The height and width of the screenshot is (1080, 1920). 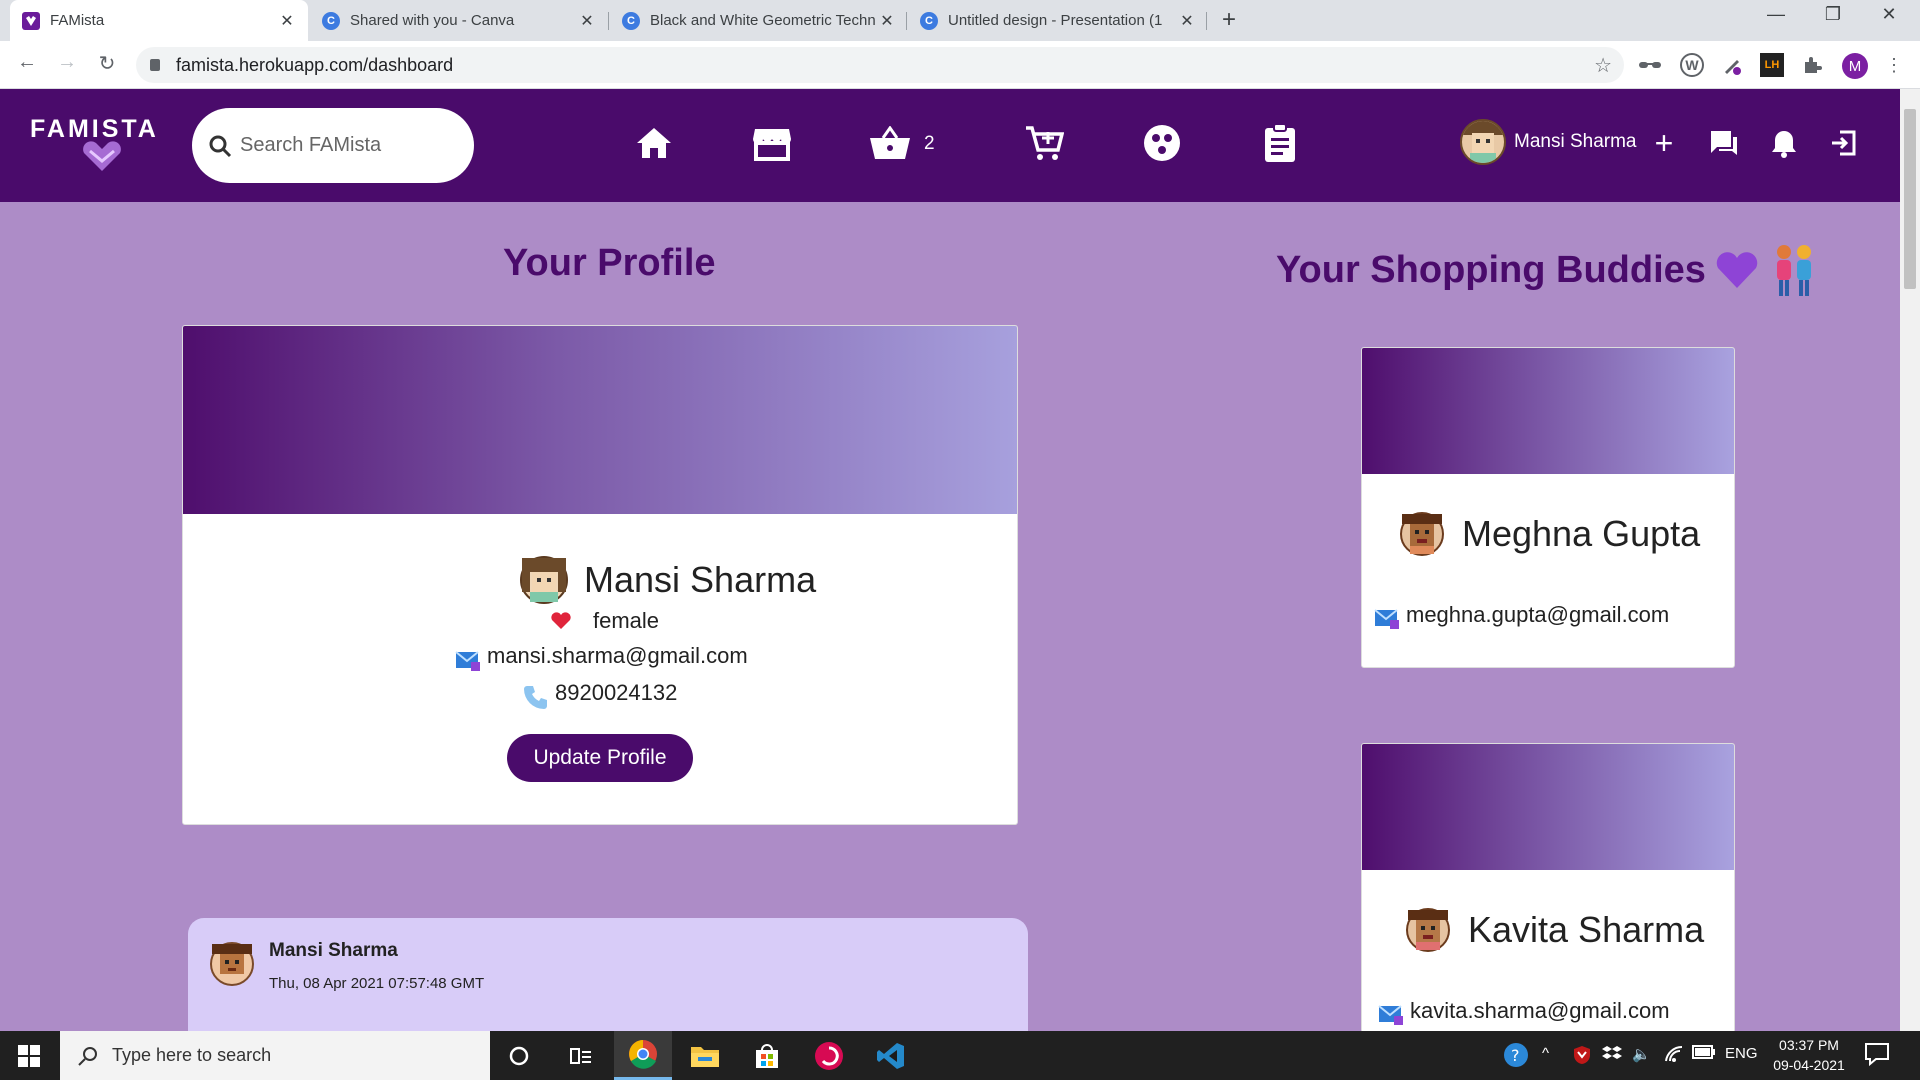 I want to click on scrollbar-thumb, so click(x=1910, y=199).